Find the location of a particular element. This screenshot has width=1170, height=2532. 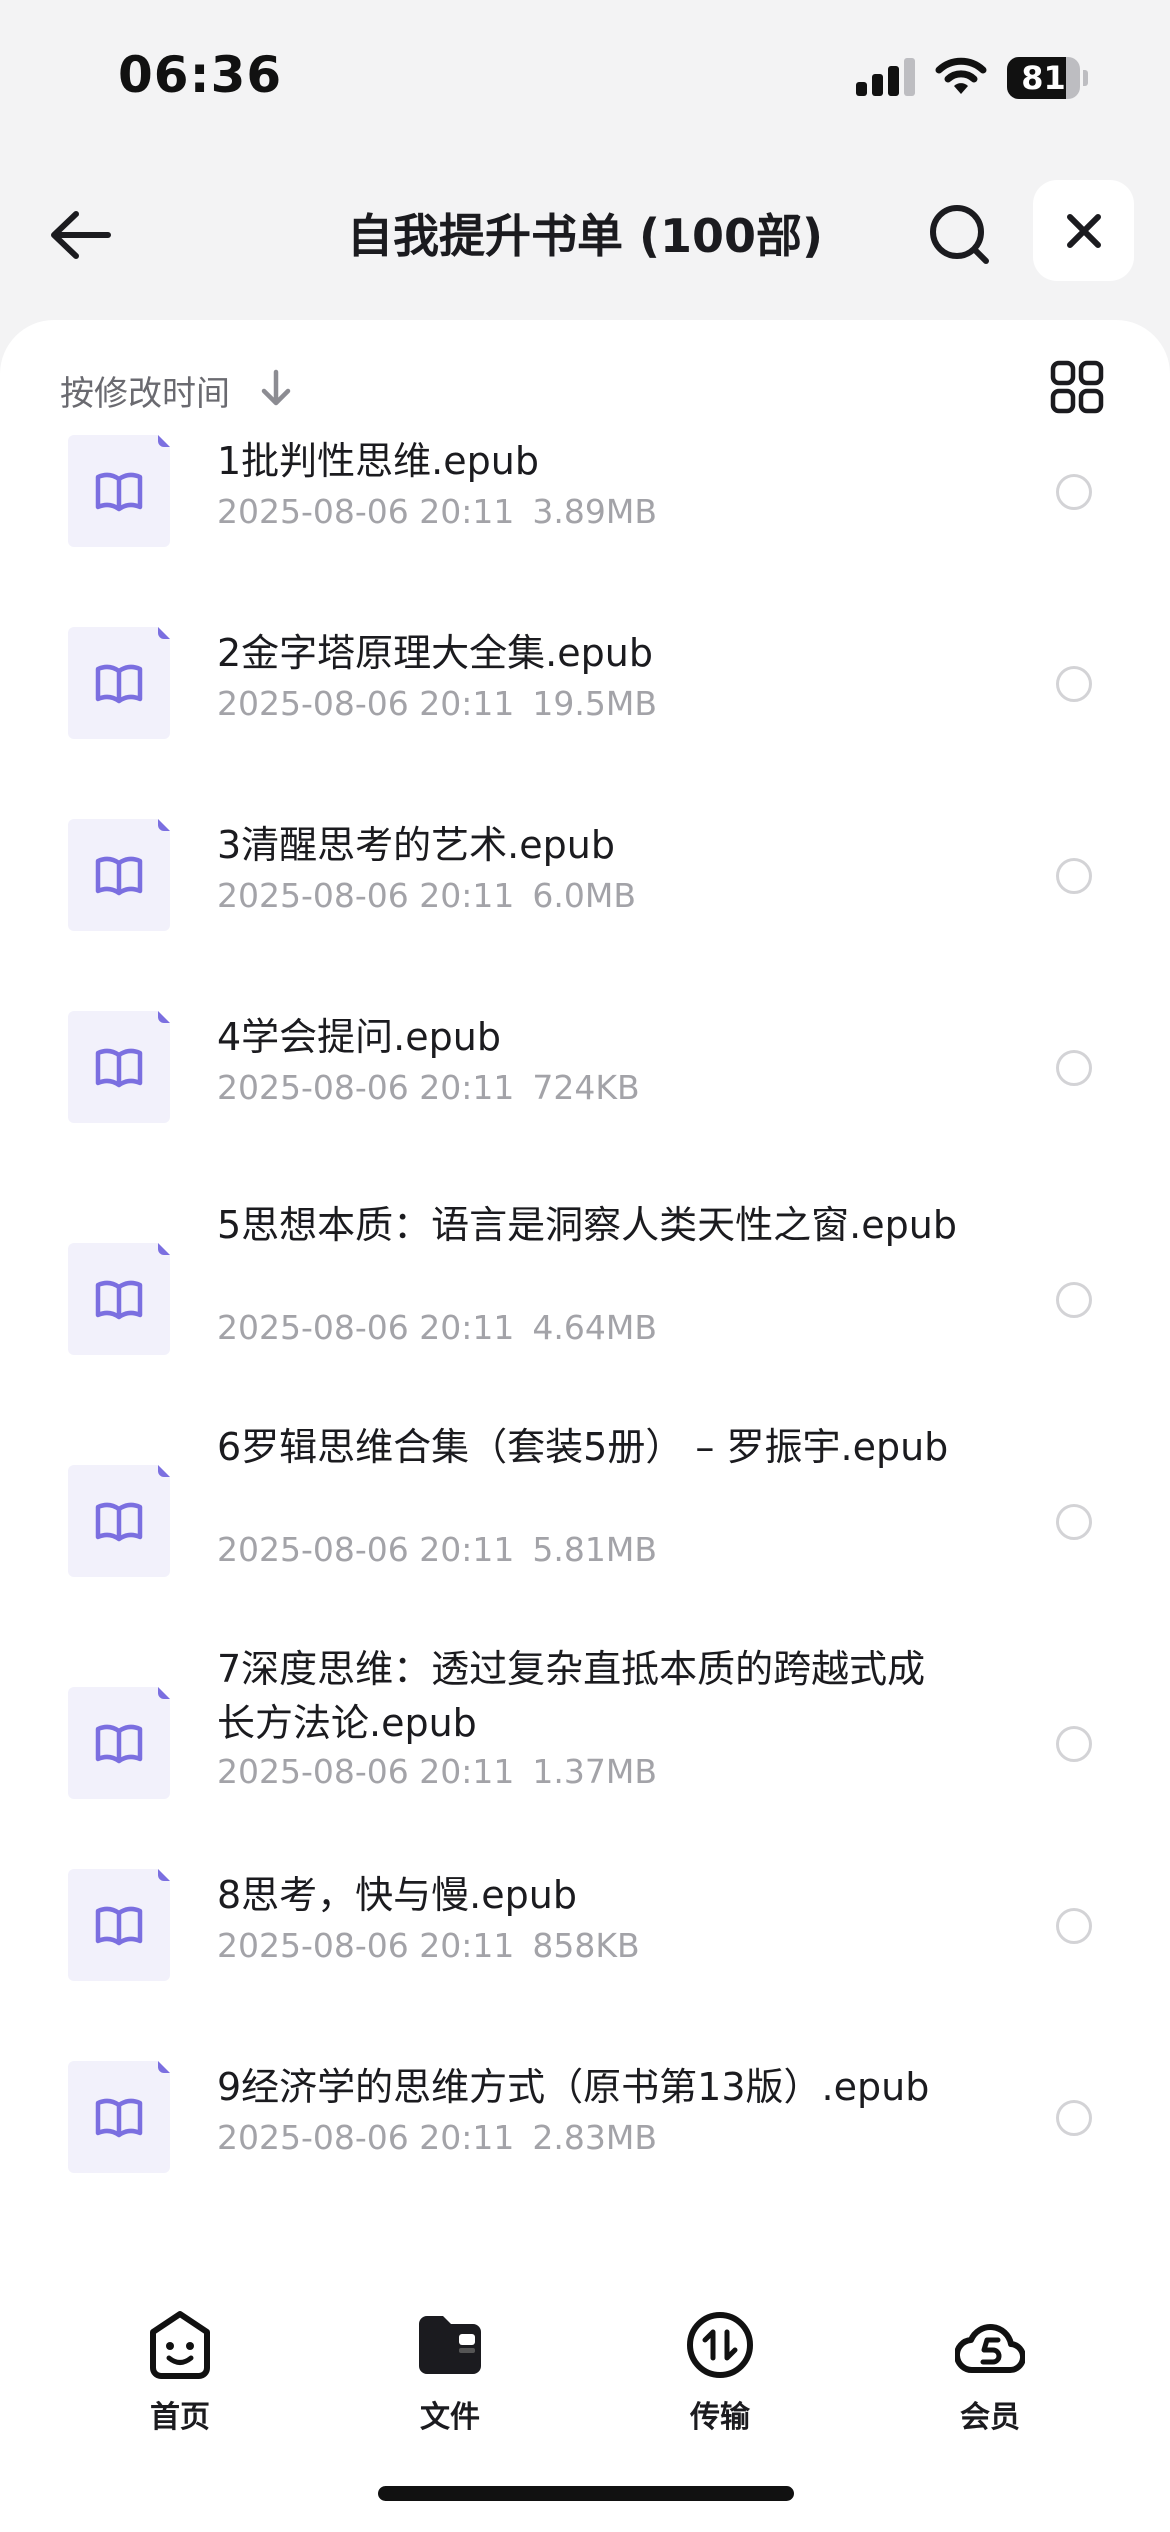

file-size: 5.81MB is located at coordinates (594, 1549).